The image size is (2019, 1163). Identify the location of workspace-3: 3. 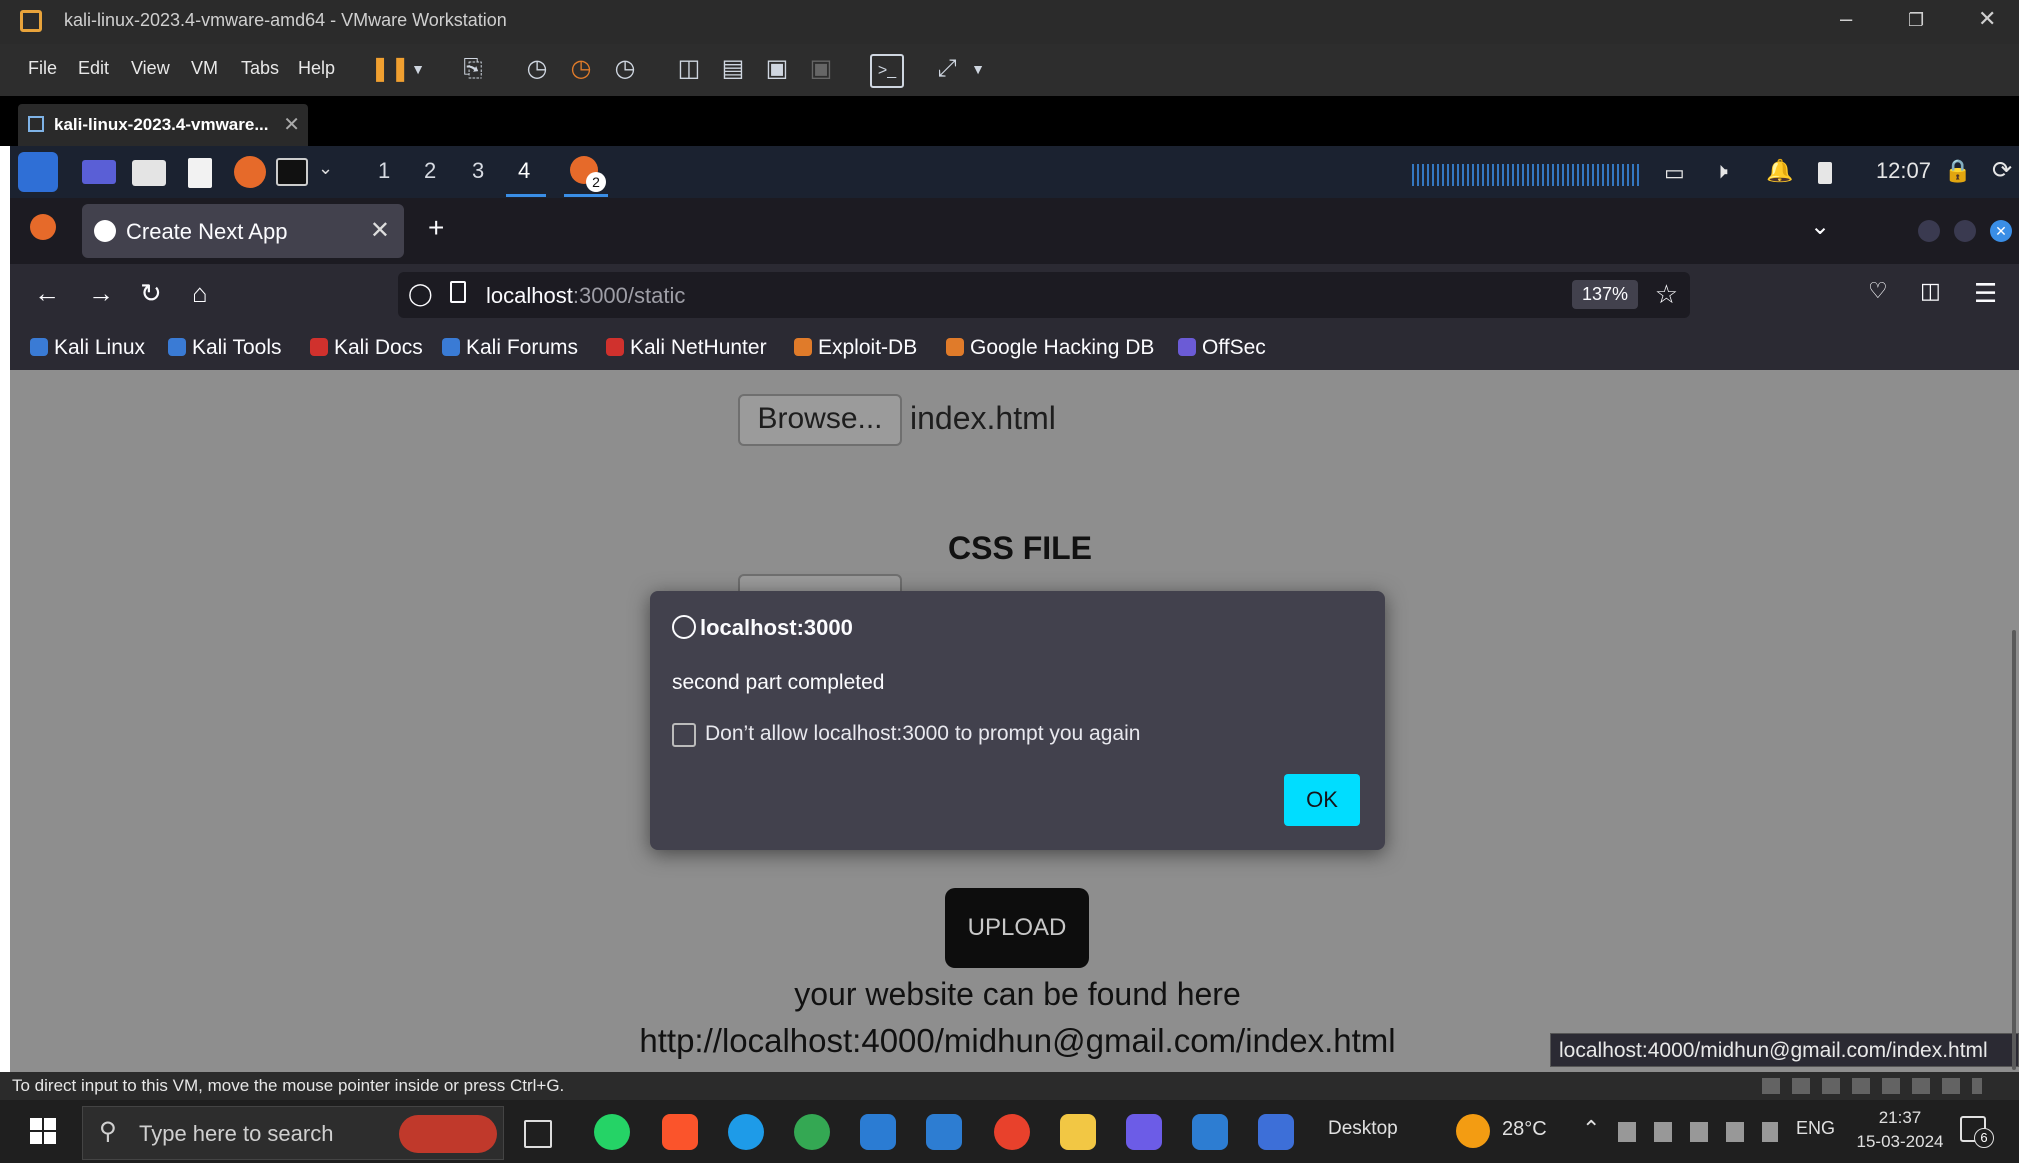
(478, 171).